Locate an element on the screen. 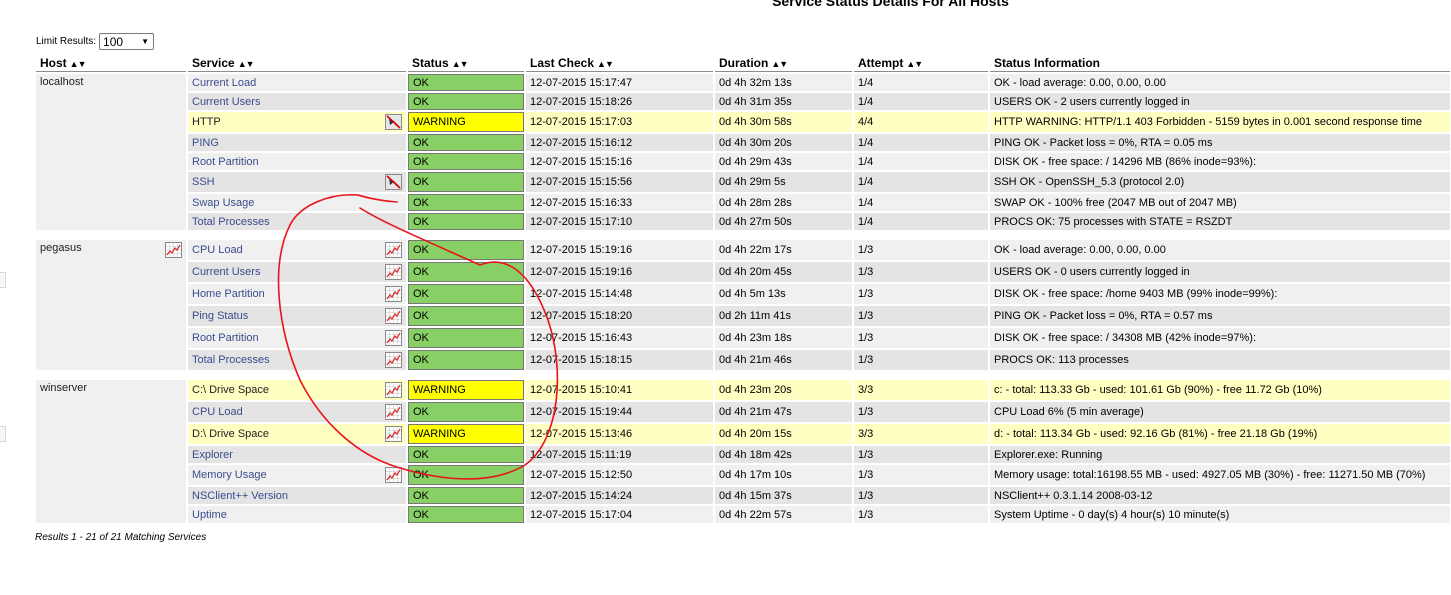 The height and width of the screenshot is (595, 1451). service-name-link: Explorer is located at coordinates (212, 455).